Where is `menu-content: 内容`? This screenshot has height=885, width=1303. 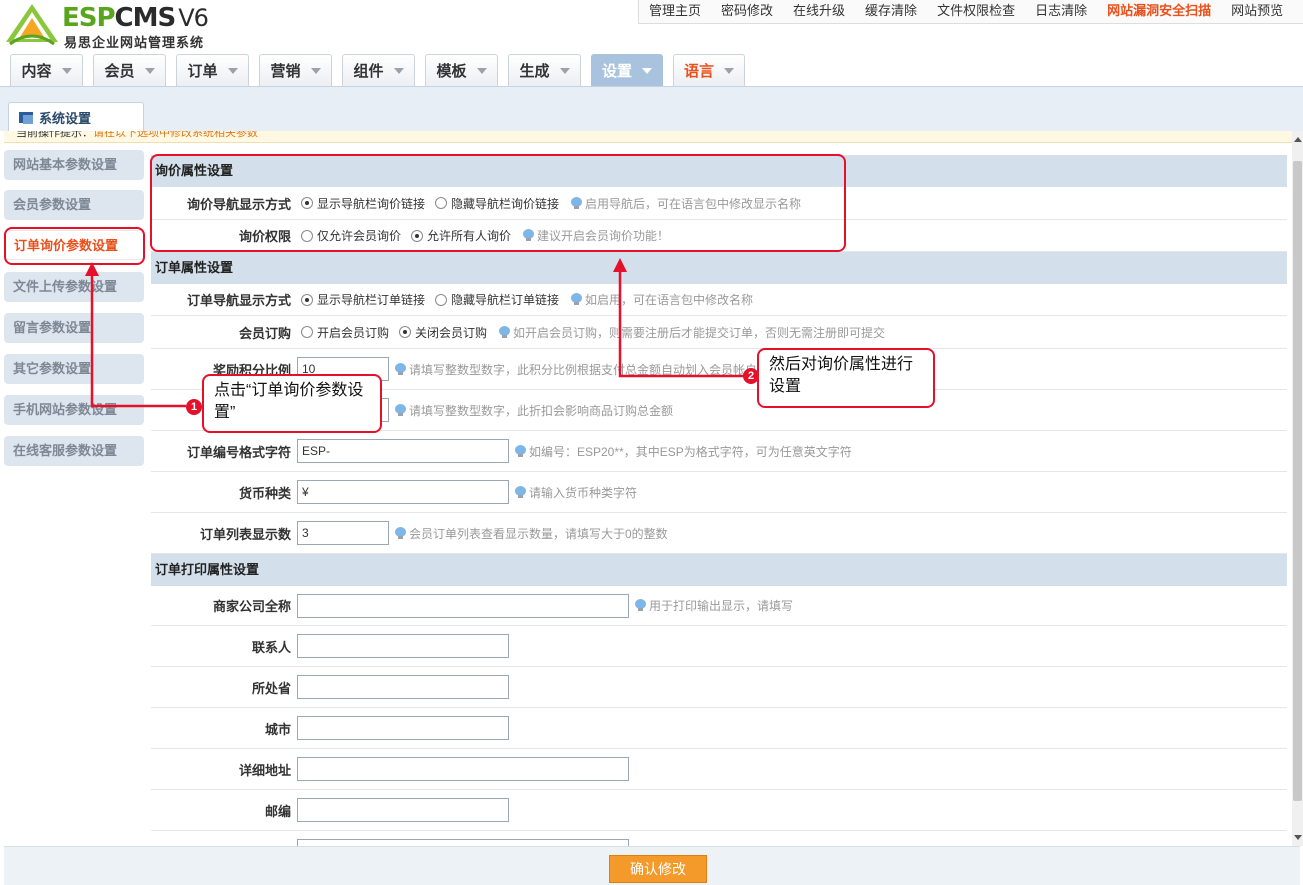
menu-content: 内容 is located at coordinates (46, 70).